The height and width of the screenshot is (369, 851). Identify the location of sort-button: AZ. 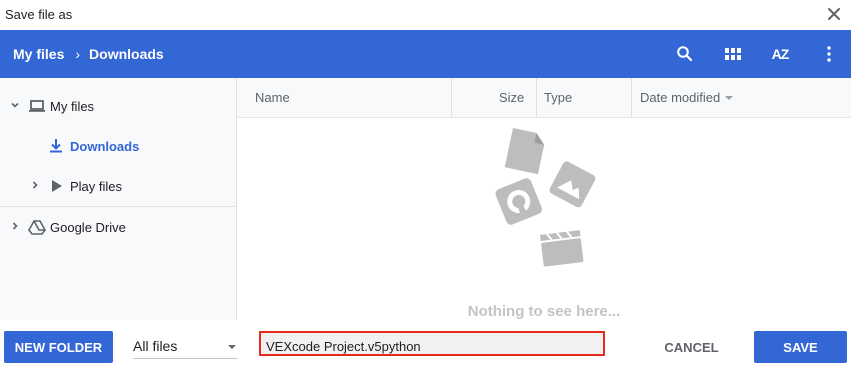
(780, 54).